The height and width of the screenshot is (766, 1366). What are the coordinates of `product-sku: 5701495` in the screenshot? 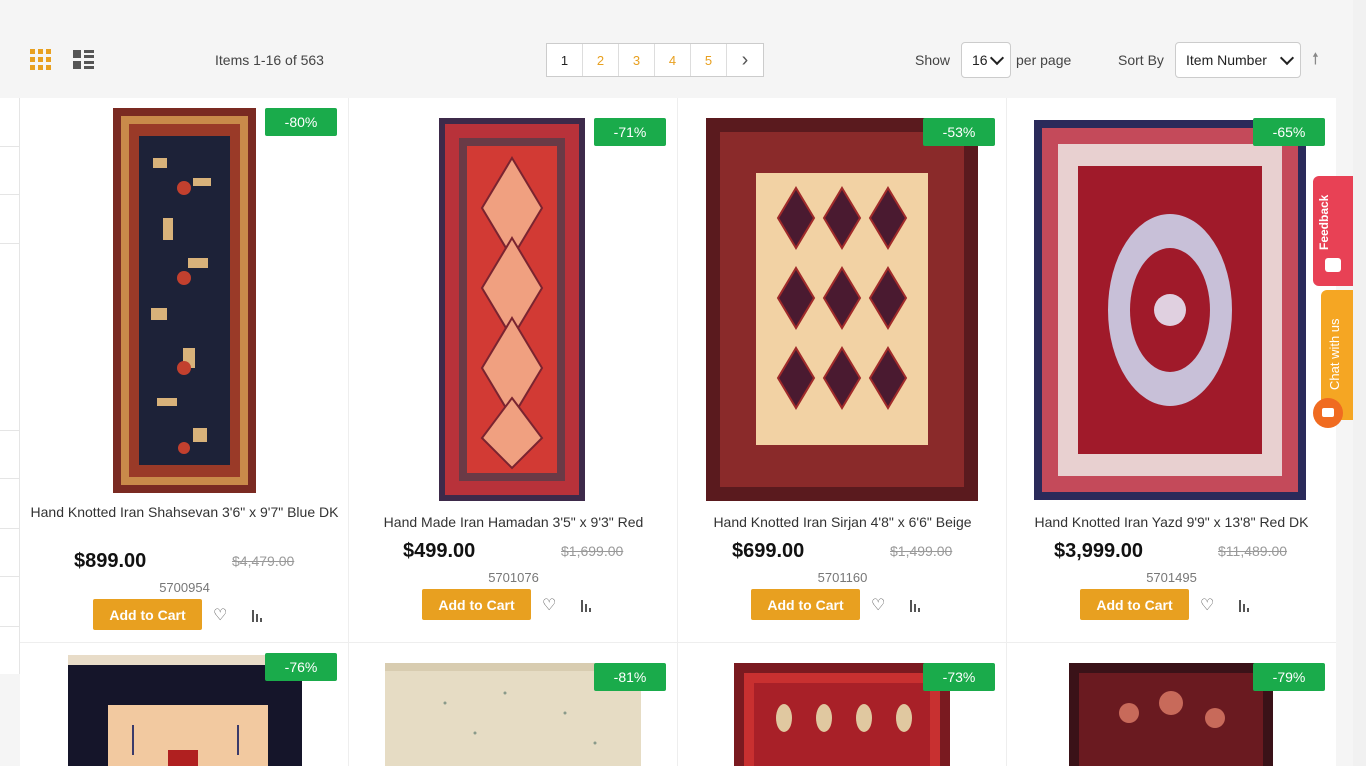 It's located at (1171, 577).